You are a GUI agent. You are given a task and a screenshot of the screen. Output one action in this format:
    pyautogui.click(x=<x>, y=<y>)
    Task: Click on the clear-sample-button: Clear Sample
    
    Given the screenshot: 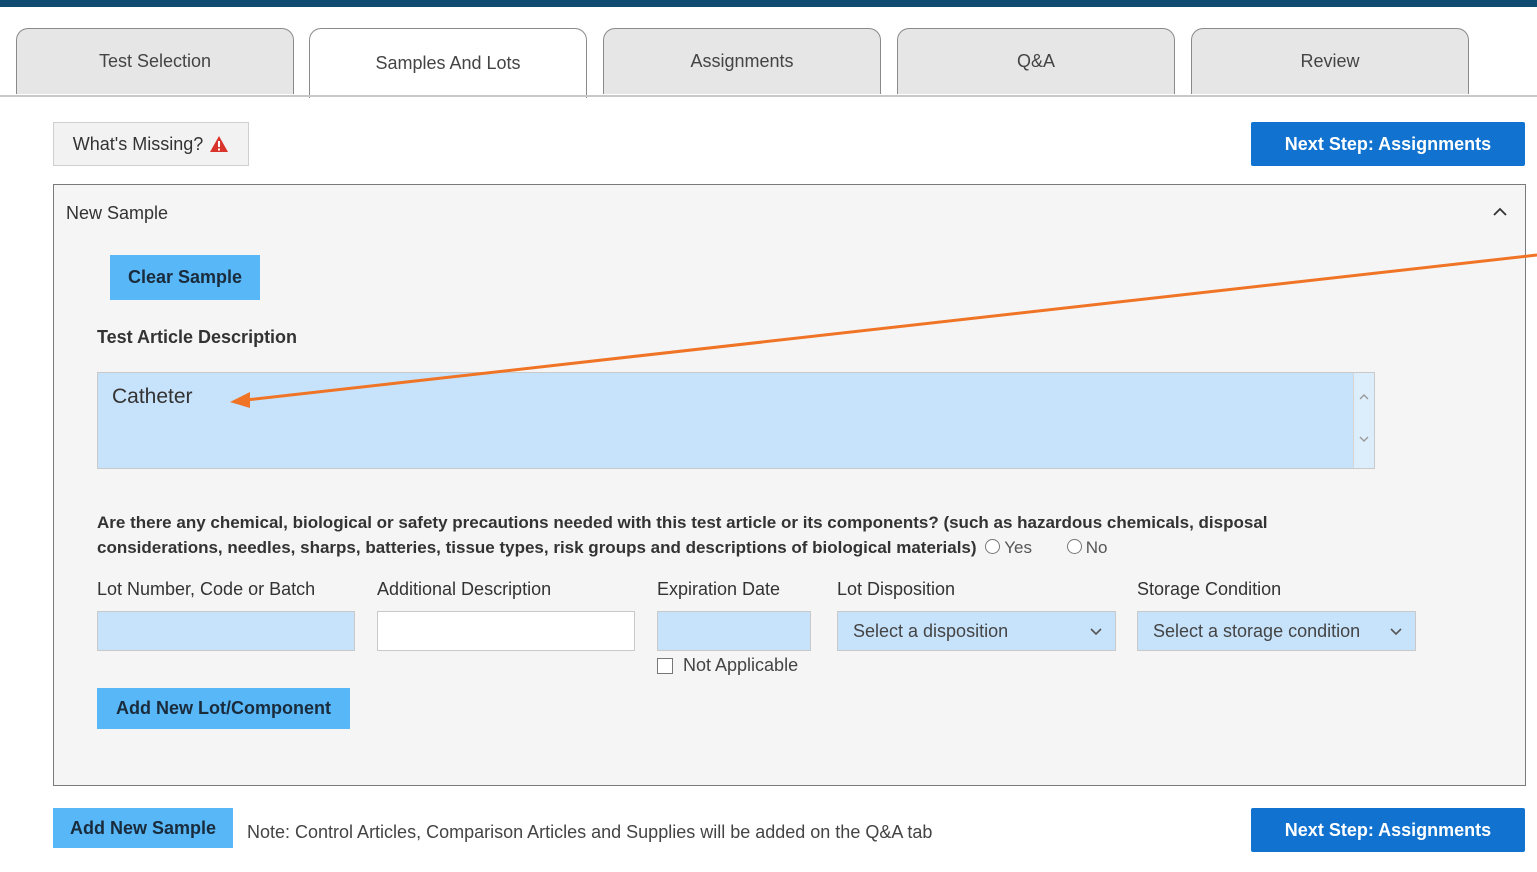 What is the action you would take?
    pyautogui.click(x=185, y=277)
    